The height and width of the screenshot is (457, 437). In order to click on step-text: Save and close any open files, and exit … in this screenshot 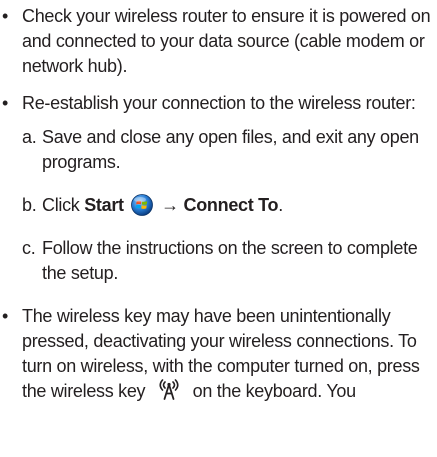, I will do `click(230, 149)`.